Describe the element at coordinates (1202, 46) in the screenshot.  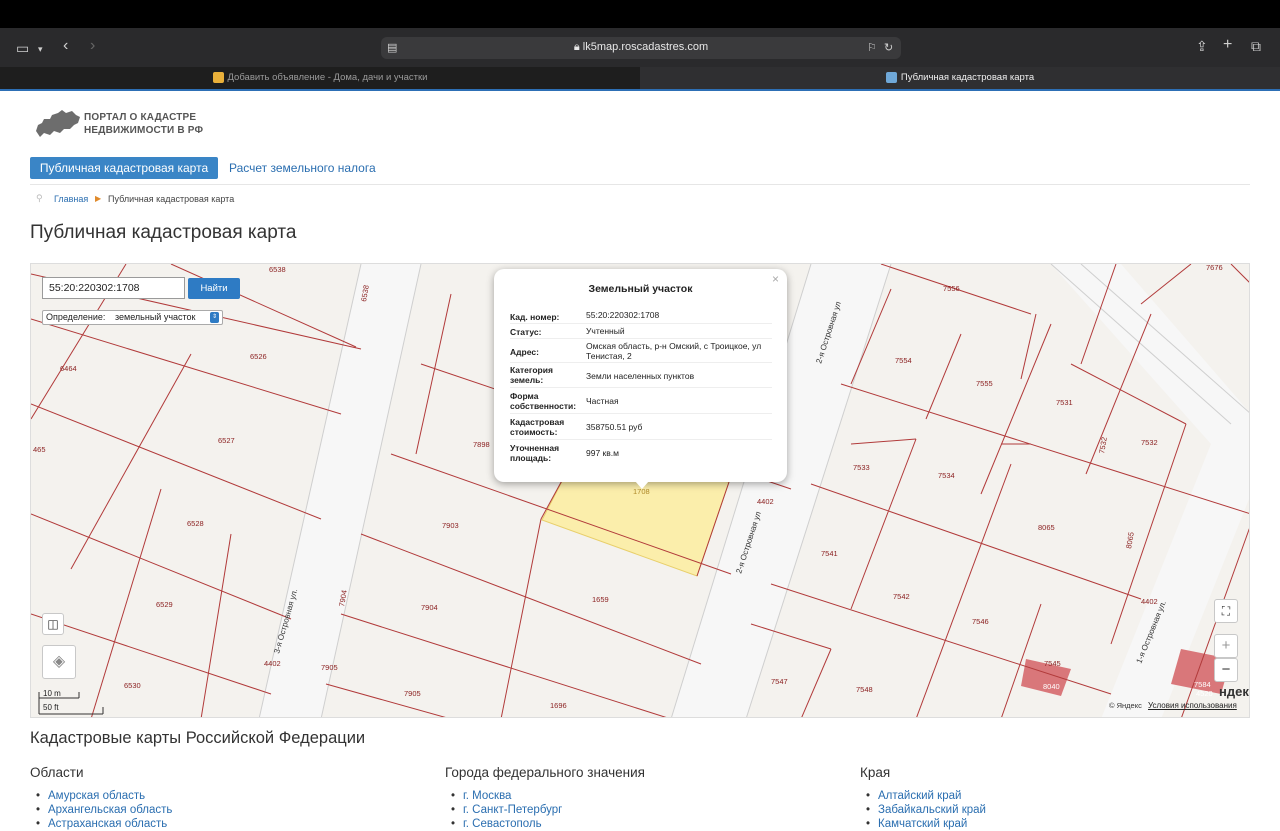
I see `share-icon: ⇪` at that location.